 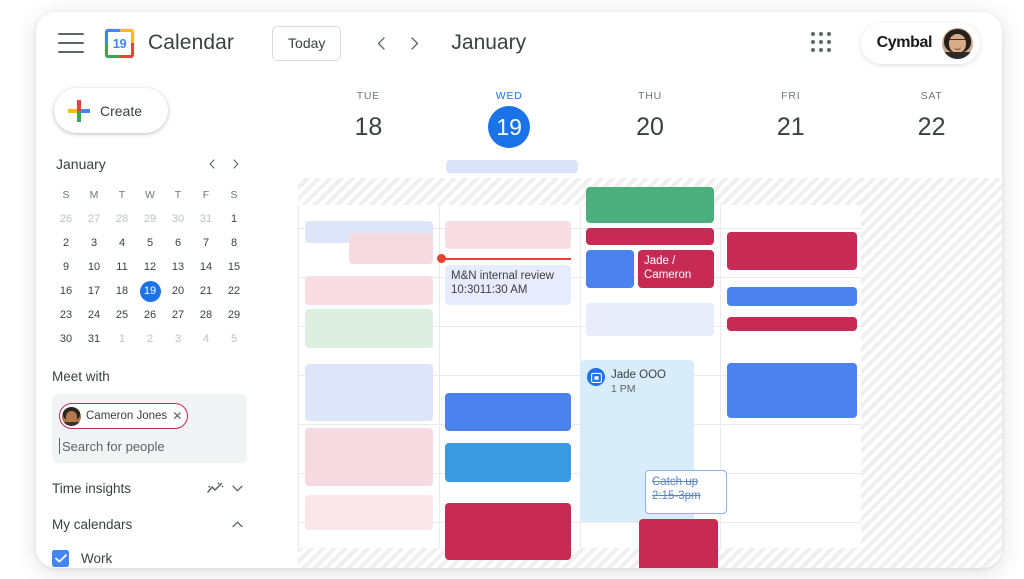 I want to click on mini-calendar-prev-button, so click(x=212, y=164).